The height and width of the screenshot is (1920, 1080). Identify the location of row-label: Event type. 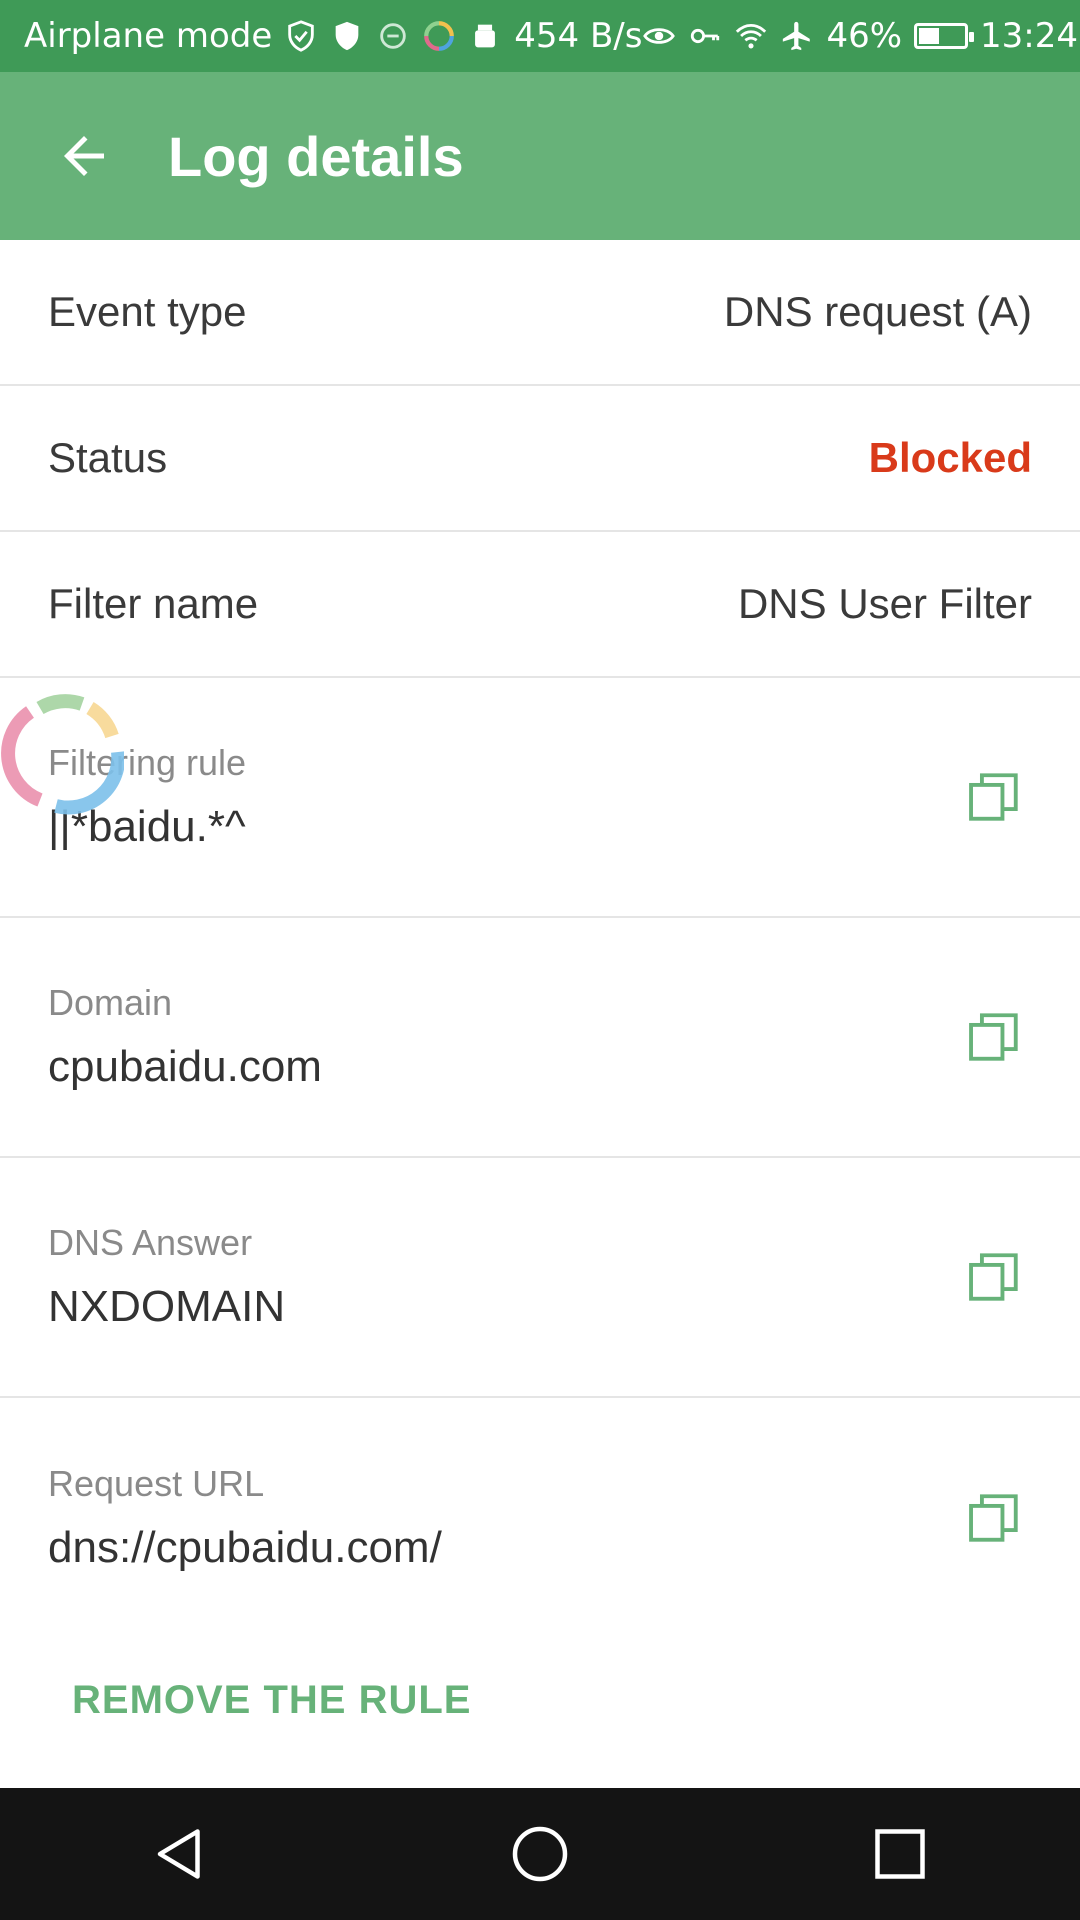
(147, 311).